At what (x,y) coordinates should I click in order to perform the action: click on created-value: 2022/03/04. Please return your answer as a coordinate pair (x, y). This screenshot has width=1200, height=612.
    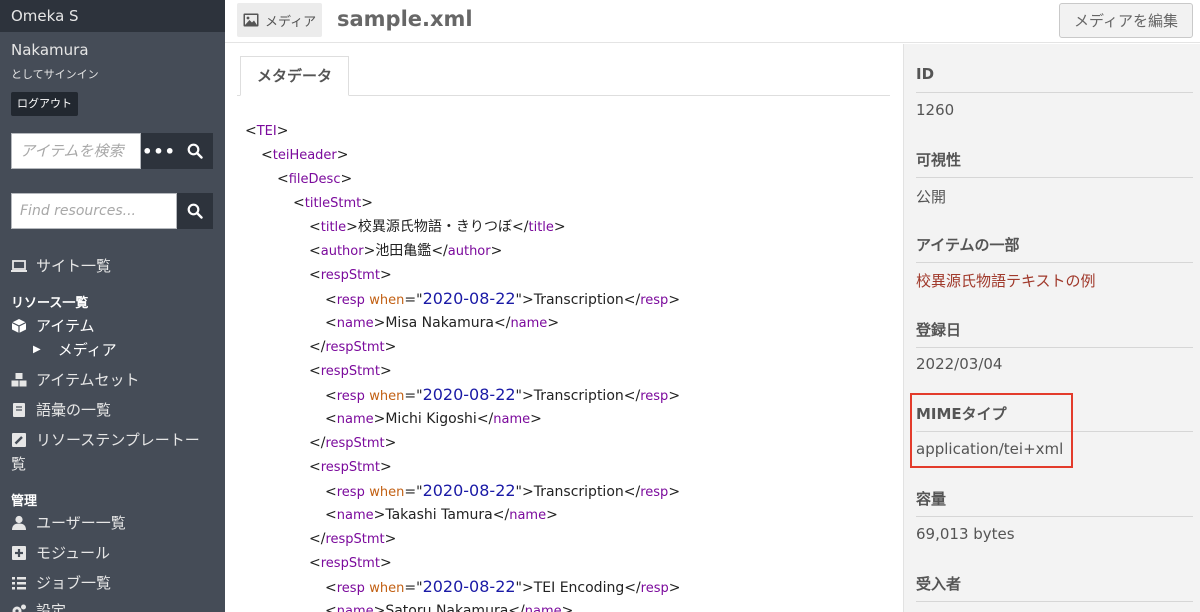
    Looking at the image, I should click on (959, 364).